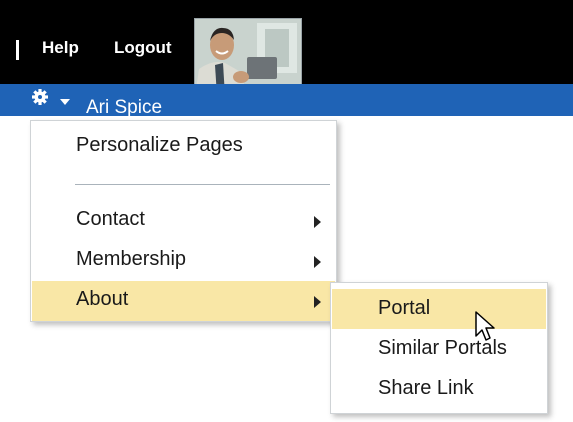 Image resolution: width=573 pixels, height=422 pixels. Describe the element at coordinates (17, 50) in the screenshot. I see `separator` at that location.